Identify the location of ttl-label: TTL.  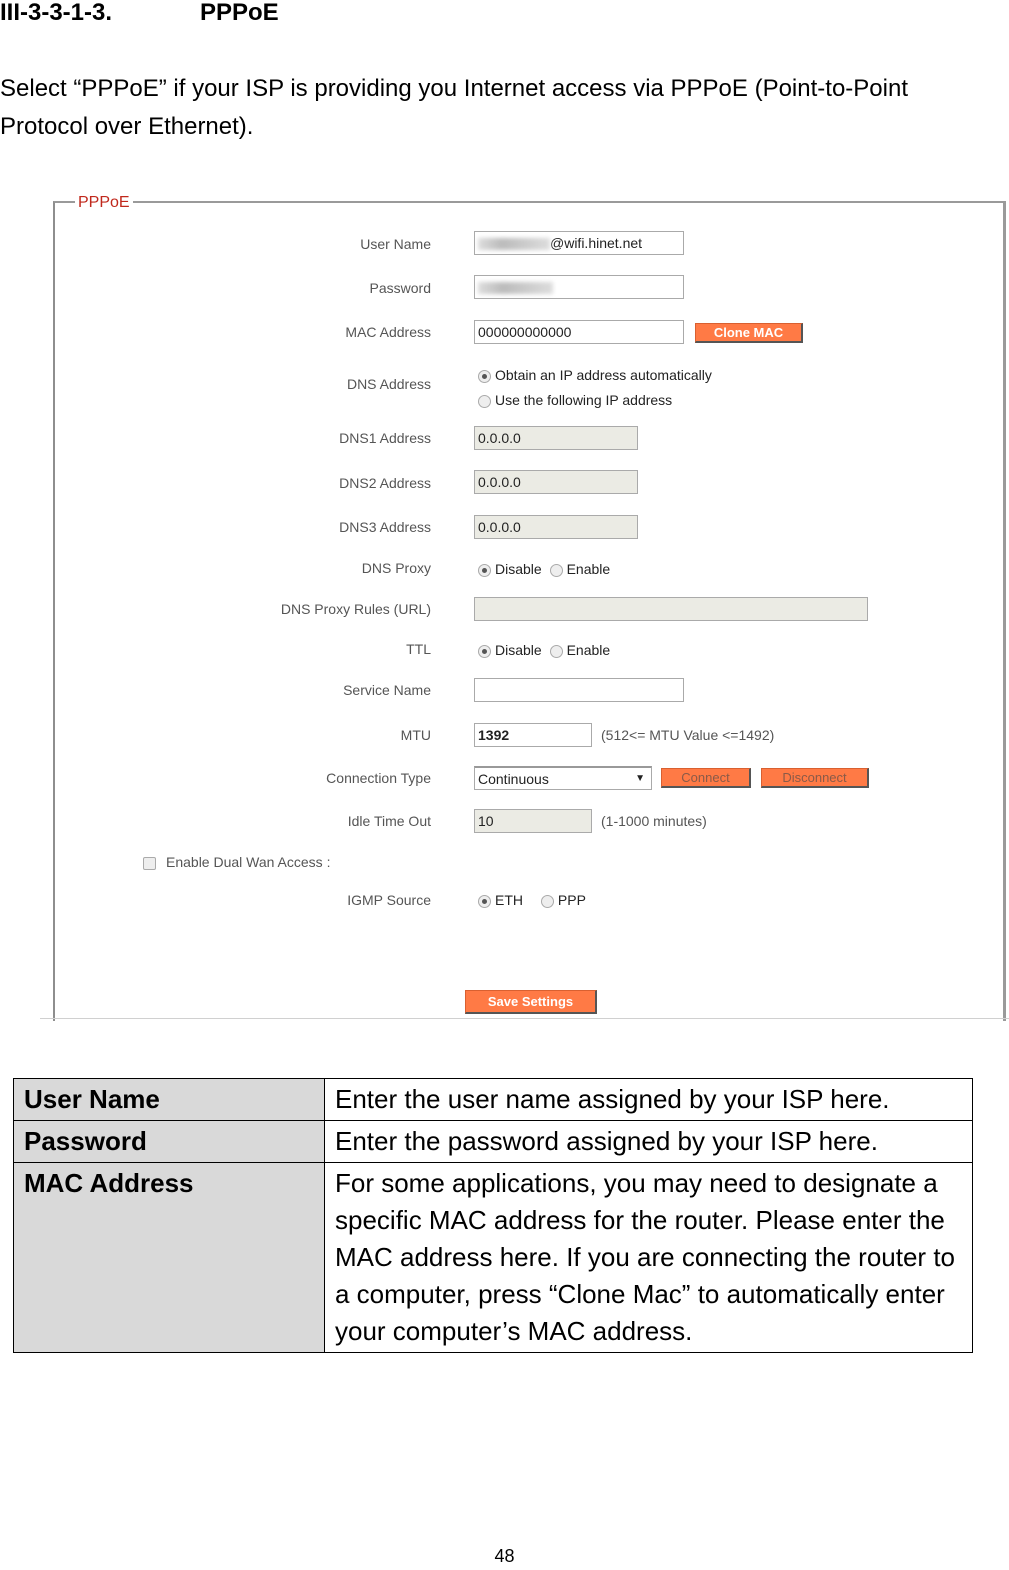
(418, 649).